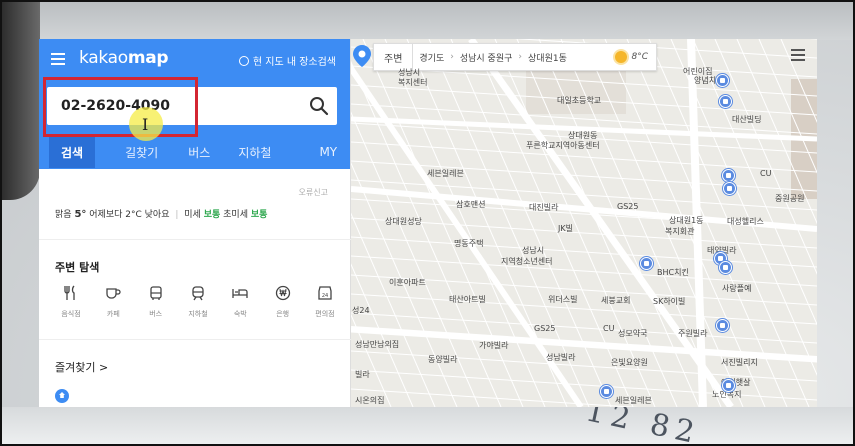  Describe the element at coordinates (692, 333) in the screenshot. I see `map-label: 주원빌라` at that location.